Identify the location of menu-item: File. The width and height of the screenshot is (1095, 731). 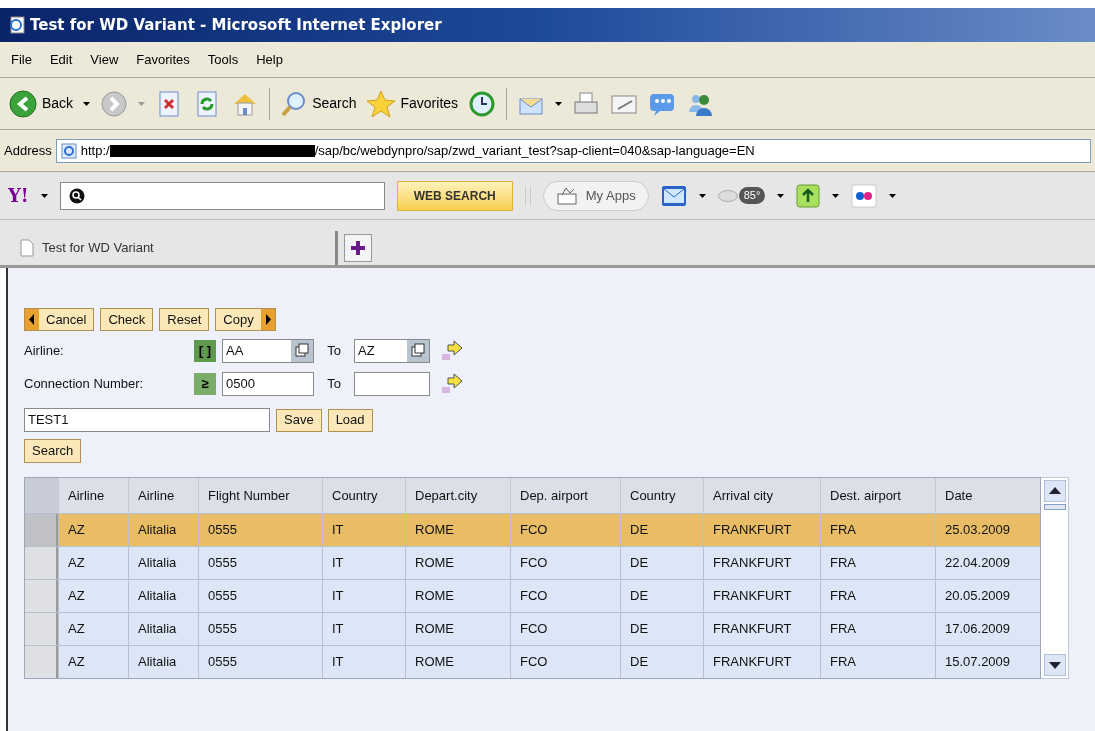
(21, 59).